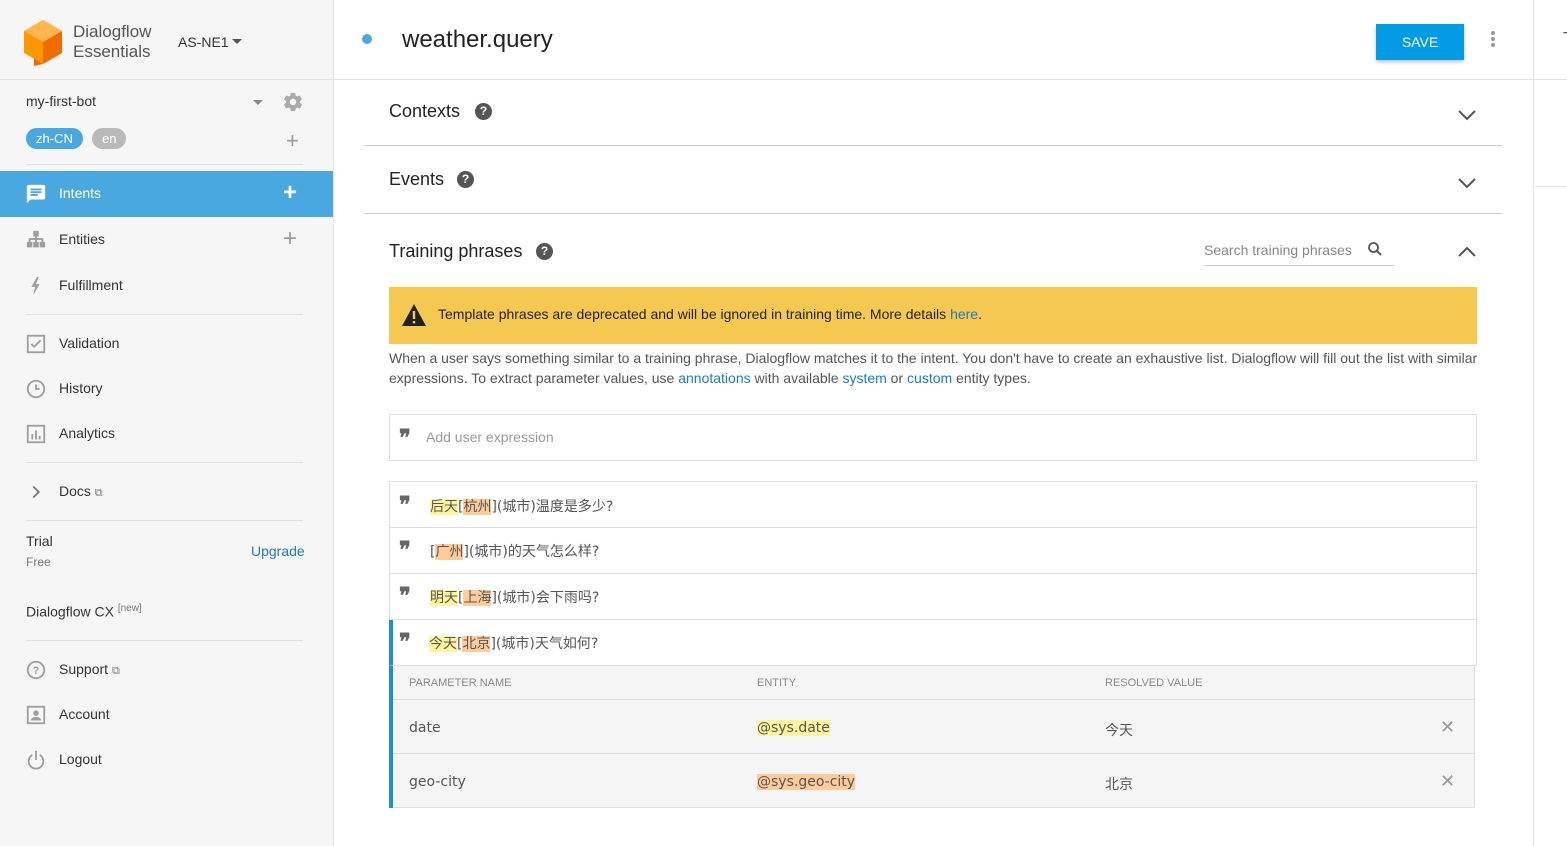  What do you see at coordinates (1420, 42) in the screenshot?
I see `save-button: SAVE` at bounding box center [1420, 42].